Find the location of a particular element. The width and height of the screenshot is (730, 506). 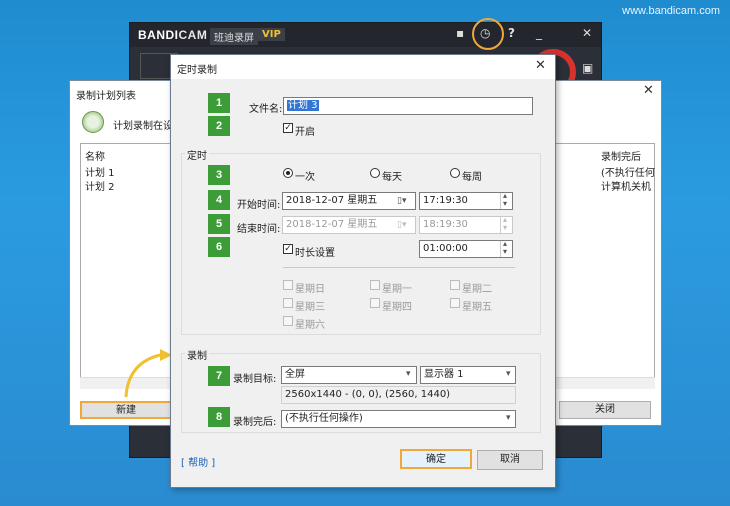

weekday-label: 星期六 is located at coordinates (310, 325).